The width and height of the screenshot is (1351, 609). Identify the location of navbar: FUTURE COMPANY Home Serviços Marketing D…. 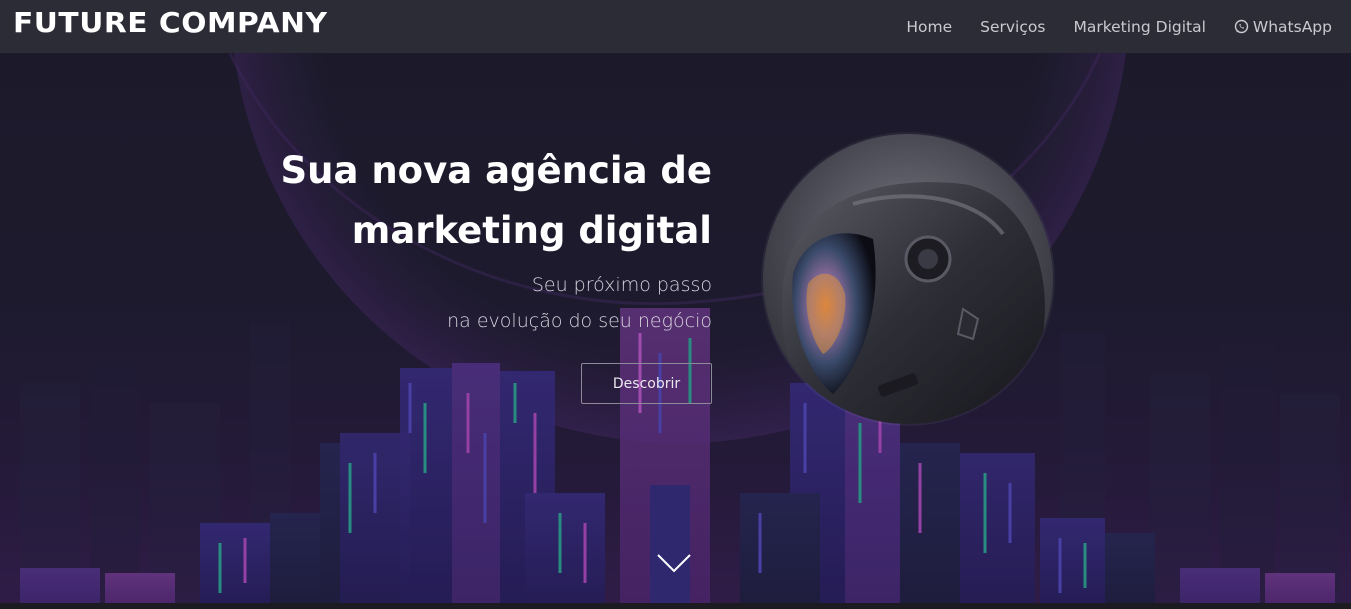
(675, 26).